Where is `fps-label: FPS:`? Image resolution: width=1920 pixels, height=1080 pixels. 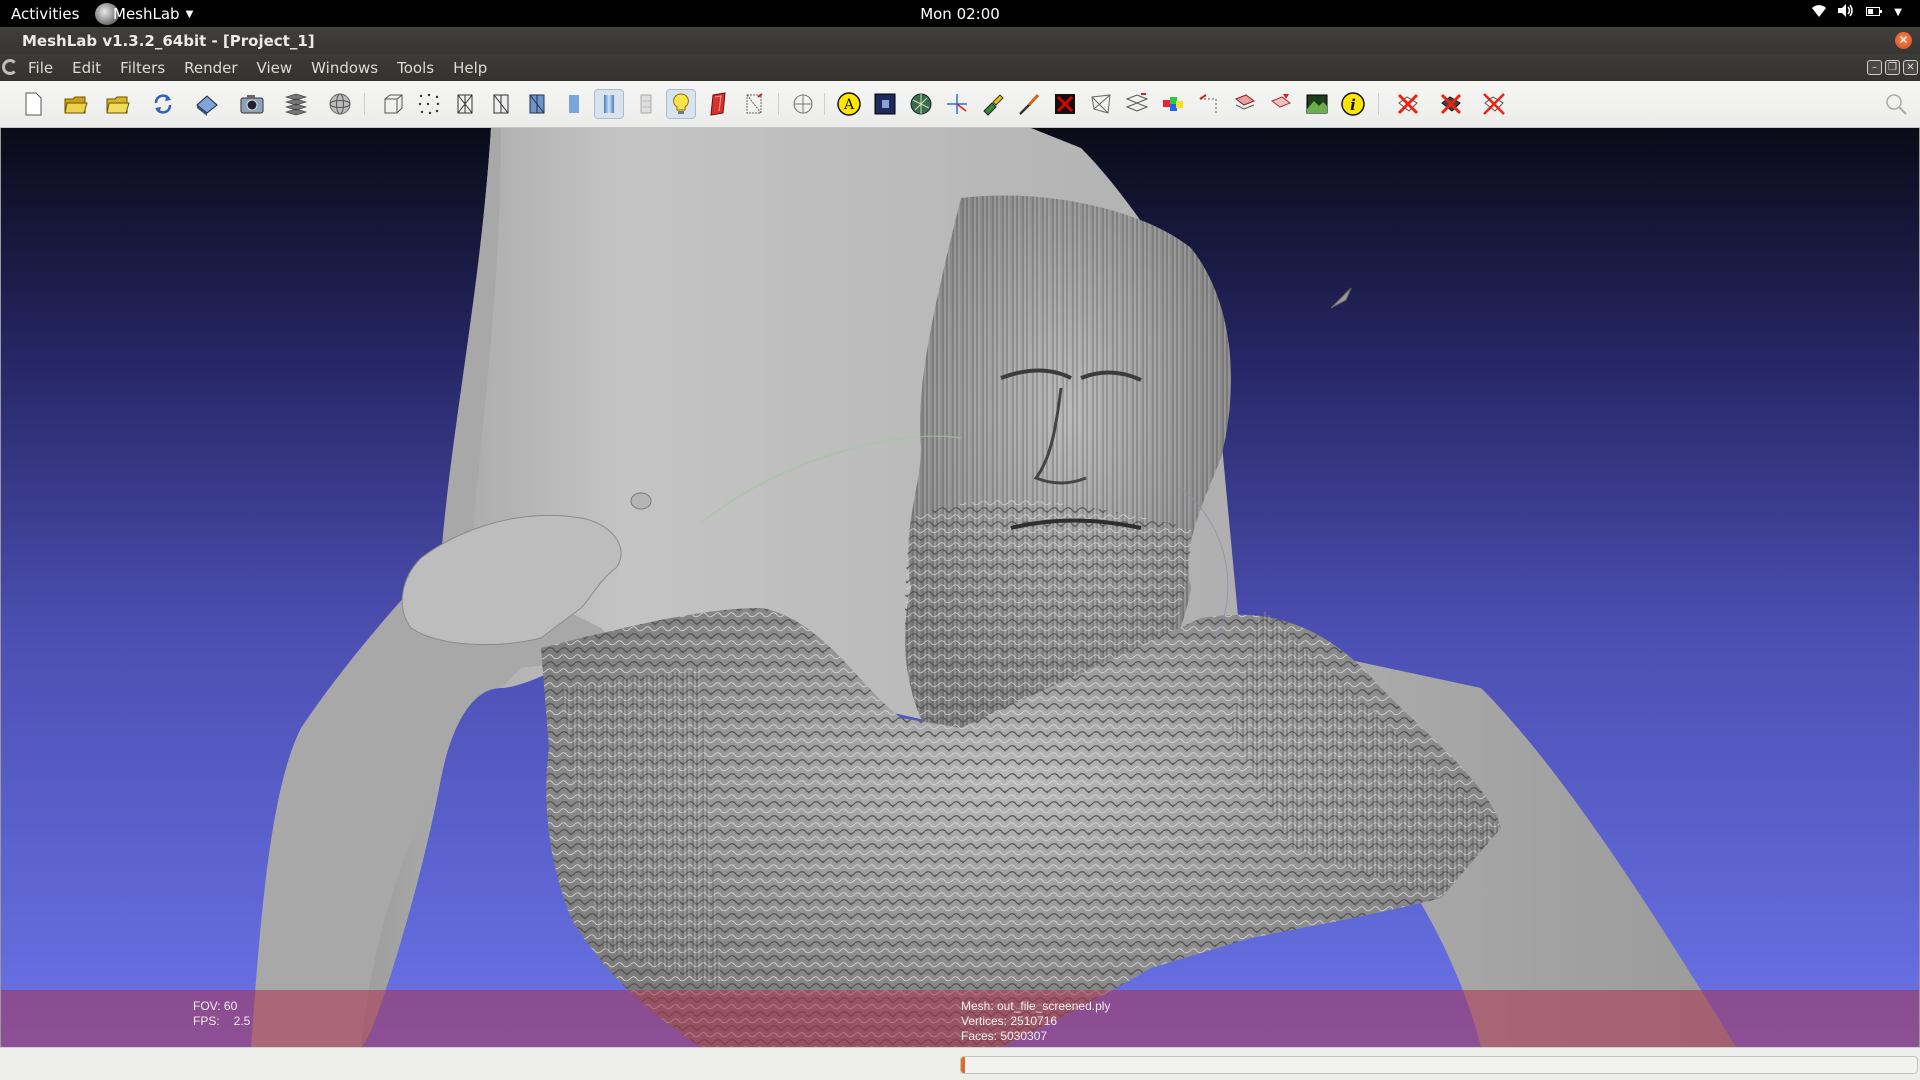
fps-label: FPS: is located at coordinates (206, 1021).